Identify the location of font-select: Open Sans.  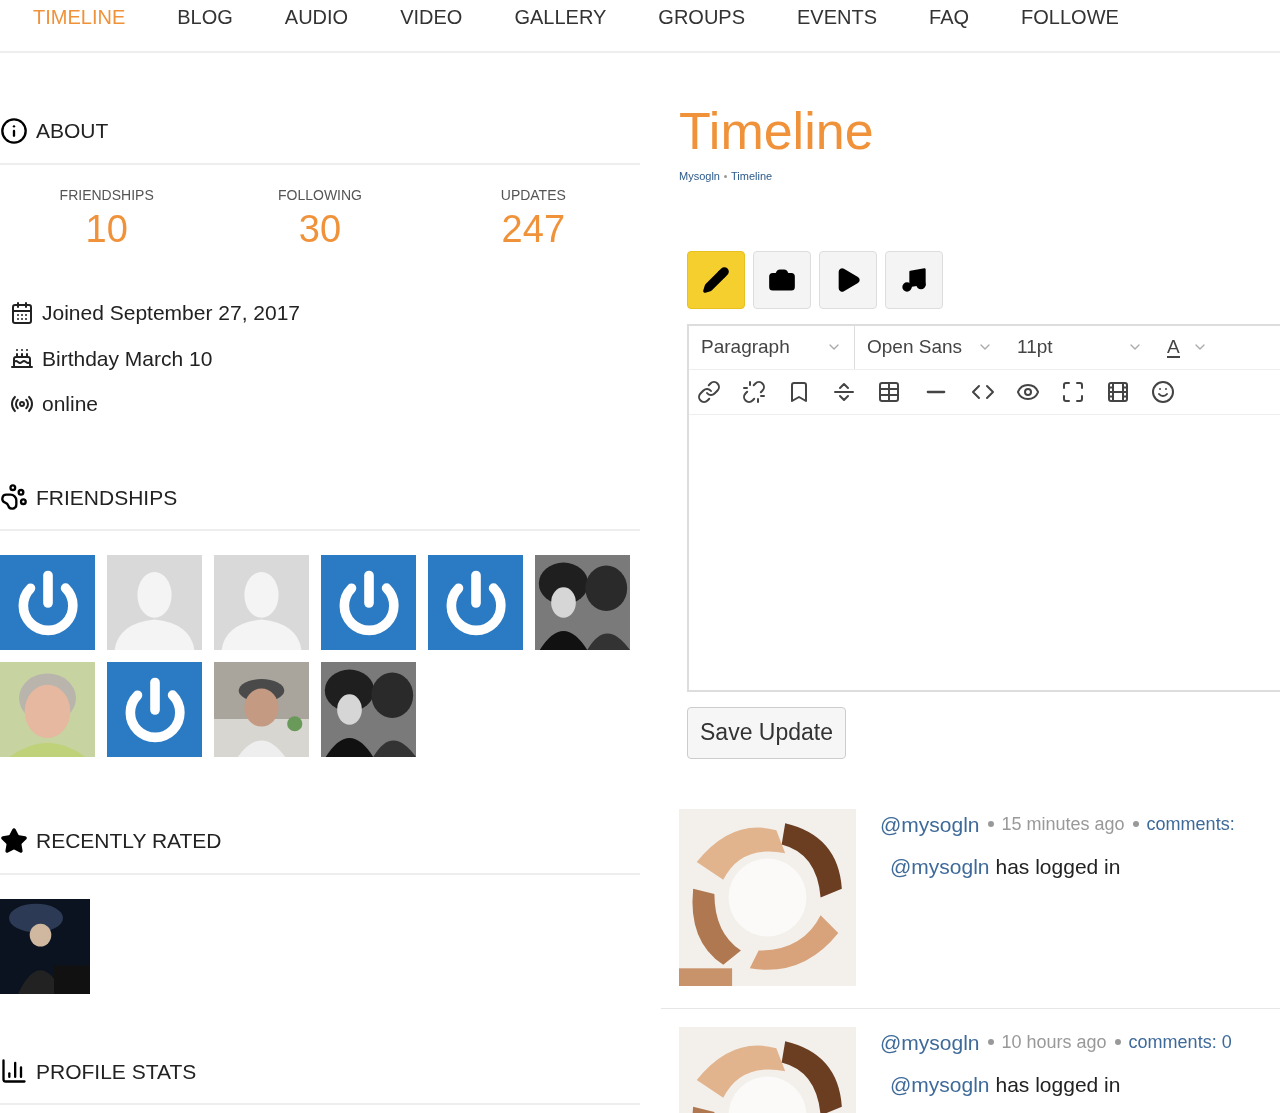
(930, 347).